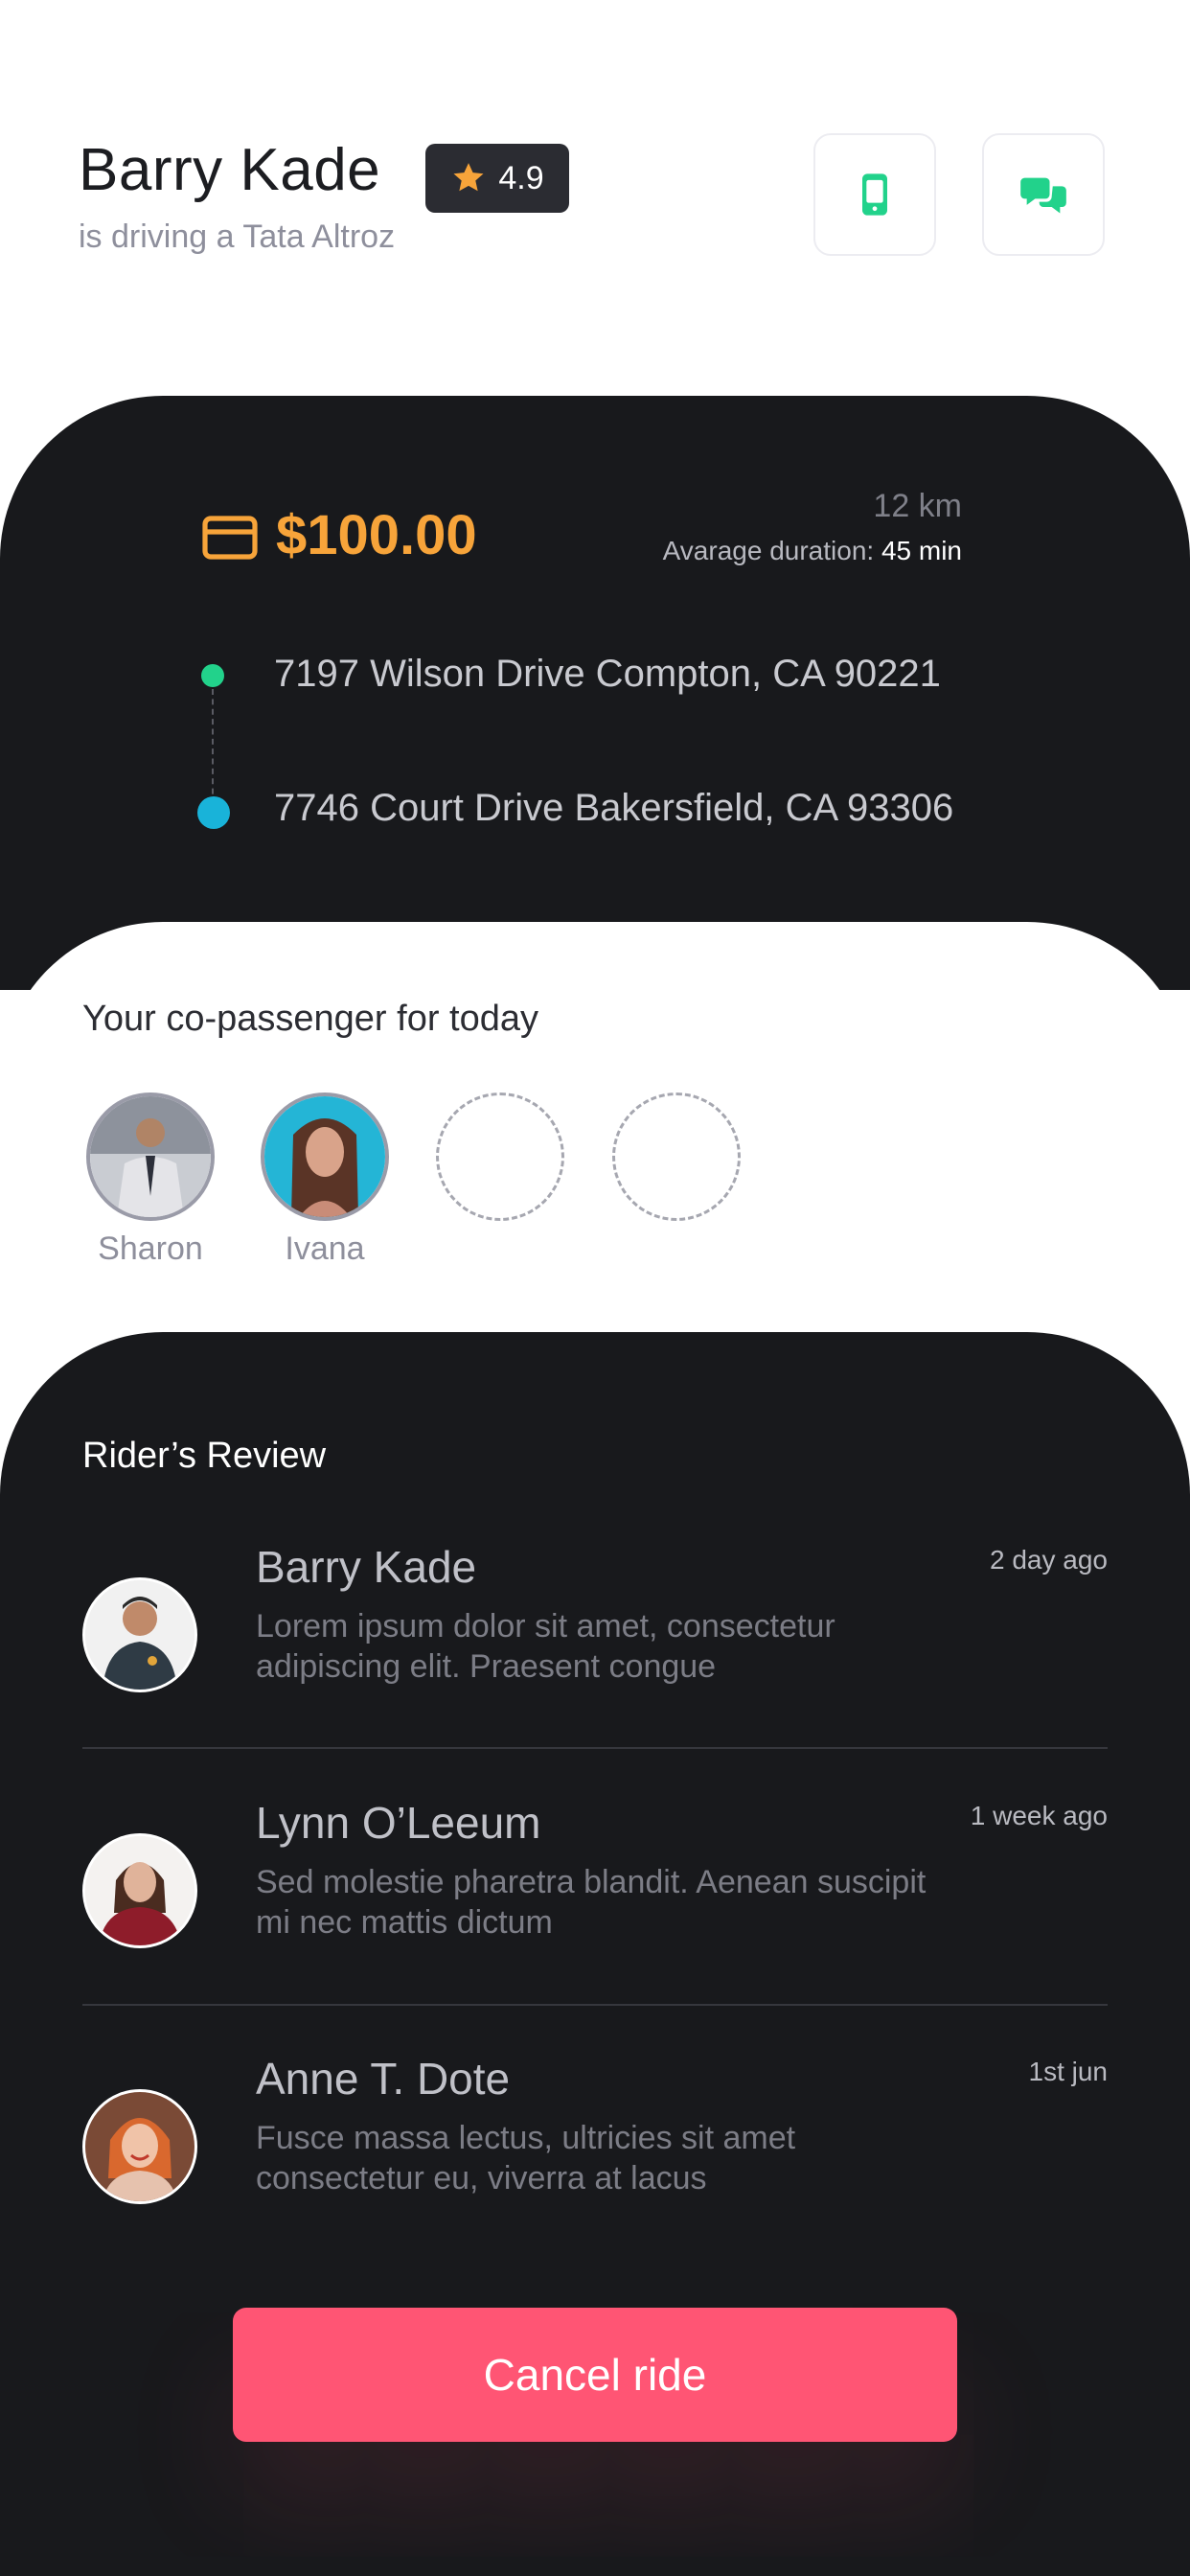 Image resolution: width=1190 pixels, height=2576 pixels. I want to click on fare-amount: $100.00, so click(377, 535).